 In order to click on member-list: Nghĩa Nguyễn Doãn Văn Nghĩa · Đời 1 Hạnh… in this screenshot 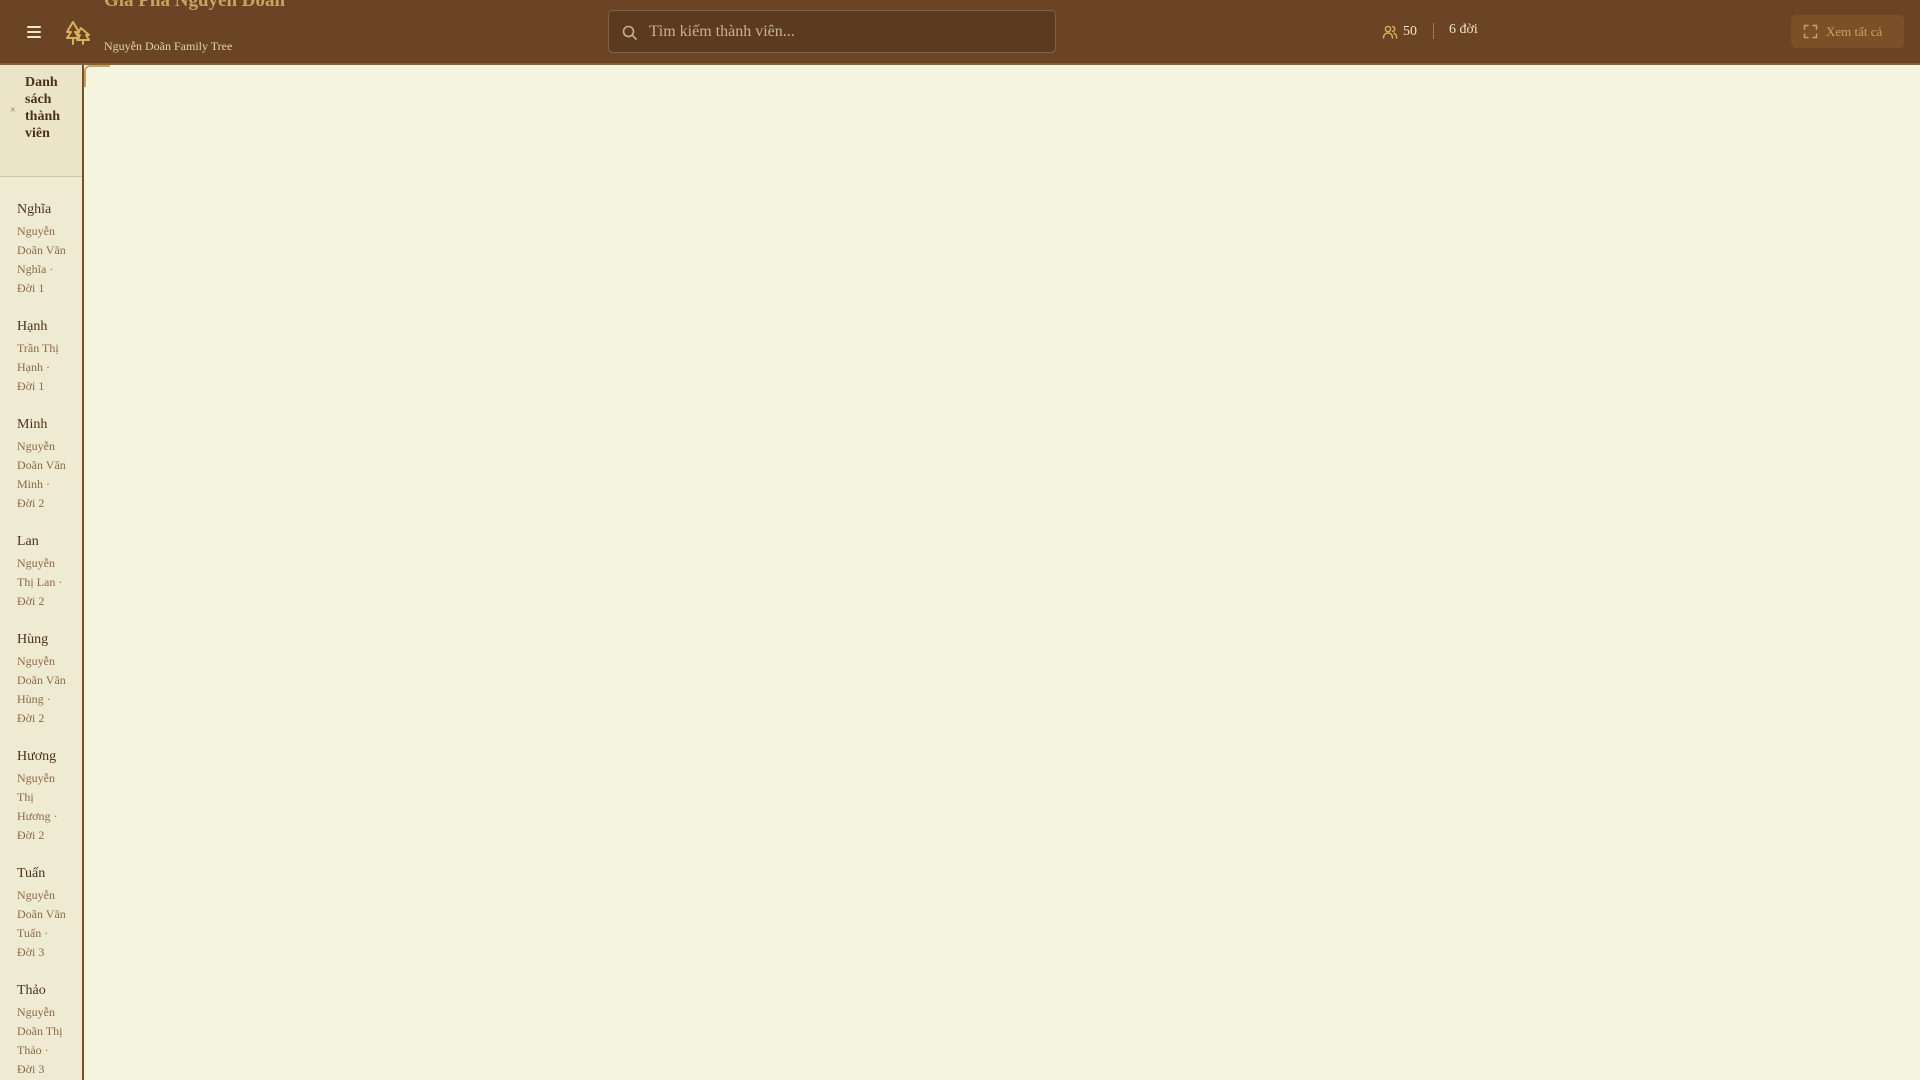, I will do `click(41, 628)`.